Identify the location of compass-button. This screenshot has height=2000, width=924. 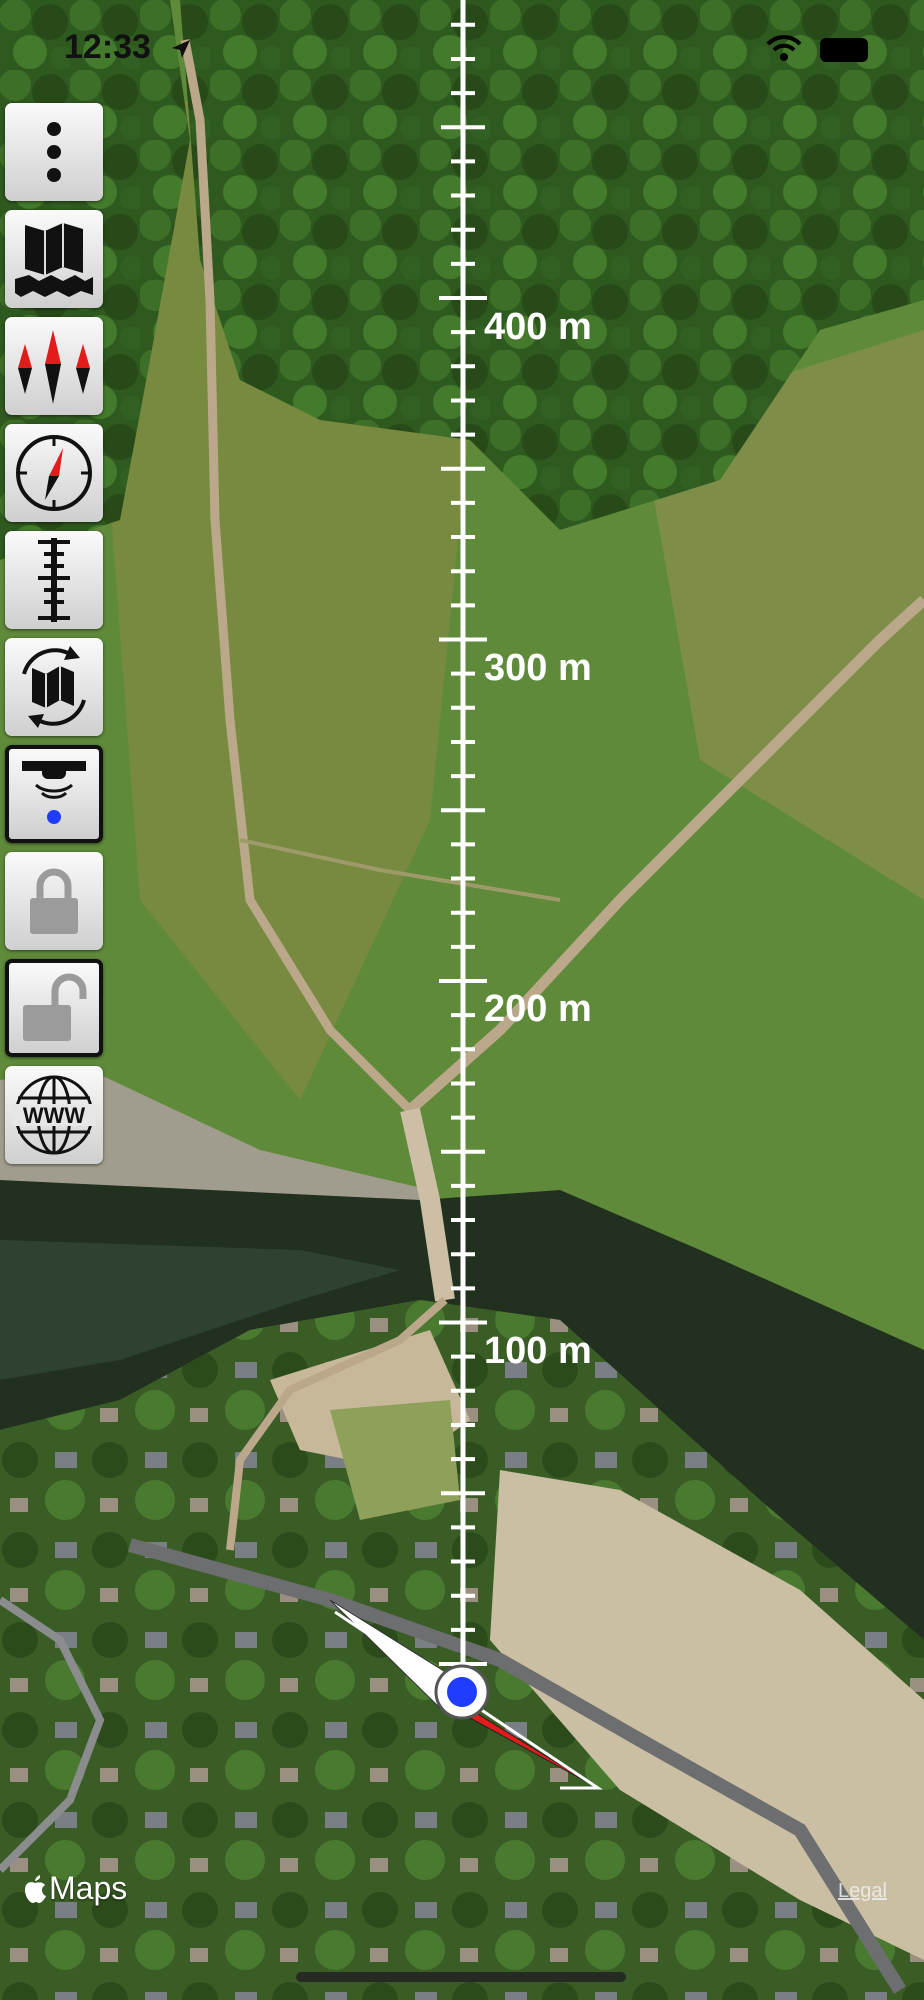
(54, 473).